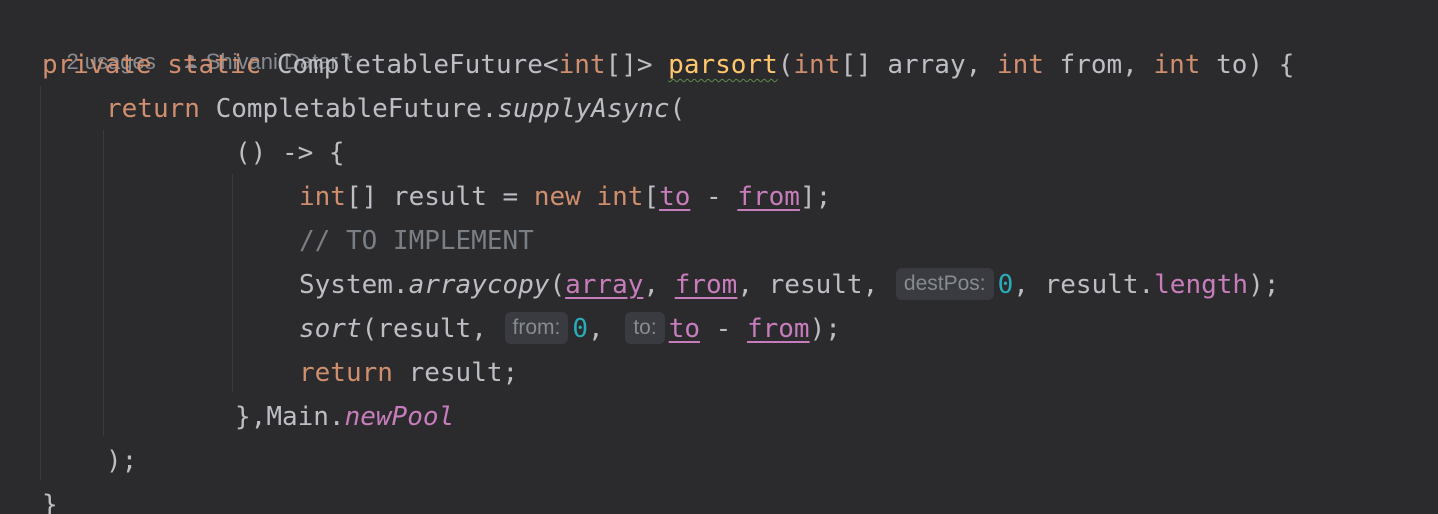 The height and width of the screenshot is (514, 1438). Describe the element at coordinates (305, 417) in the screenshot. I see `class-ref: Main.` at that location.